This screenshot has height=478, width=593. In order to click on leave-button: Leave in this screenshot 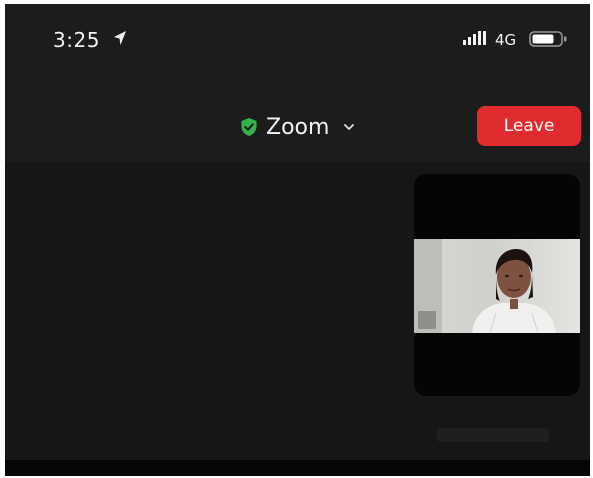, I will do `click(529, 126)`.